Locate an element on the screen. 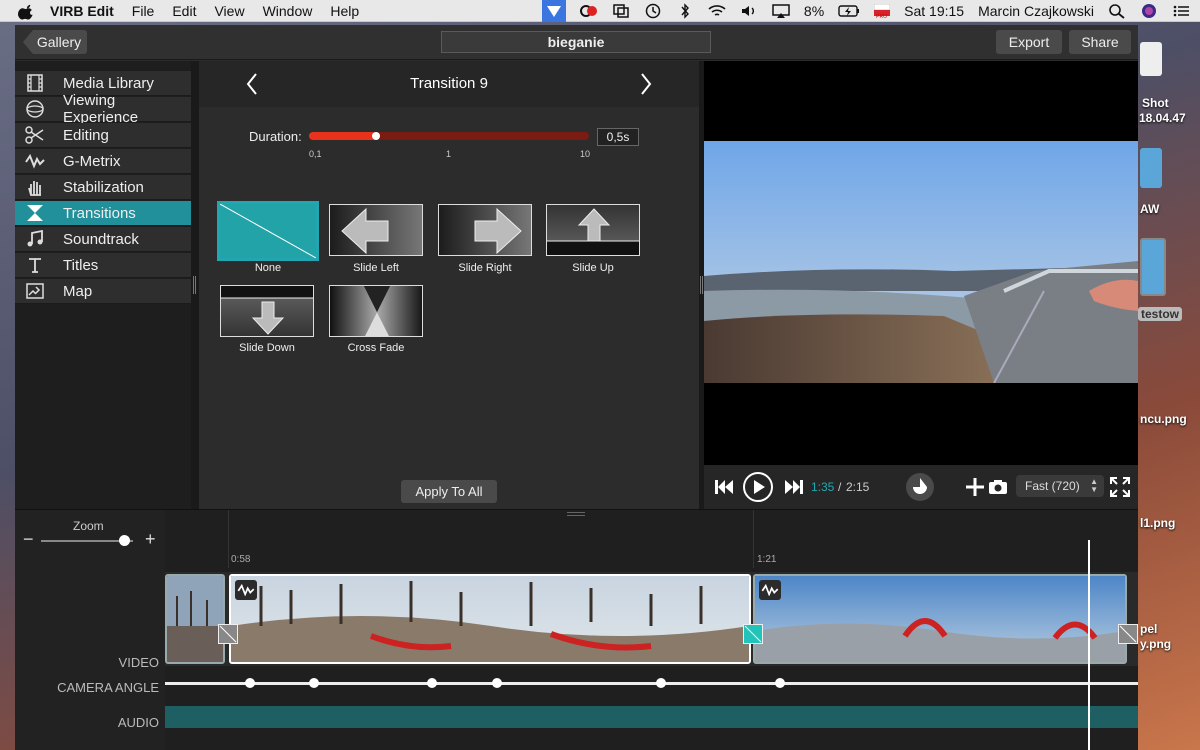  bluetooth-icon is located at coordinates (685, 11).